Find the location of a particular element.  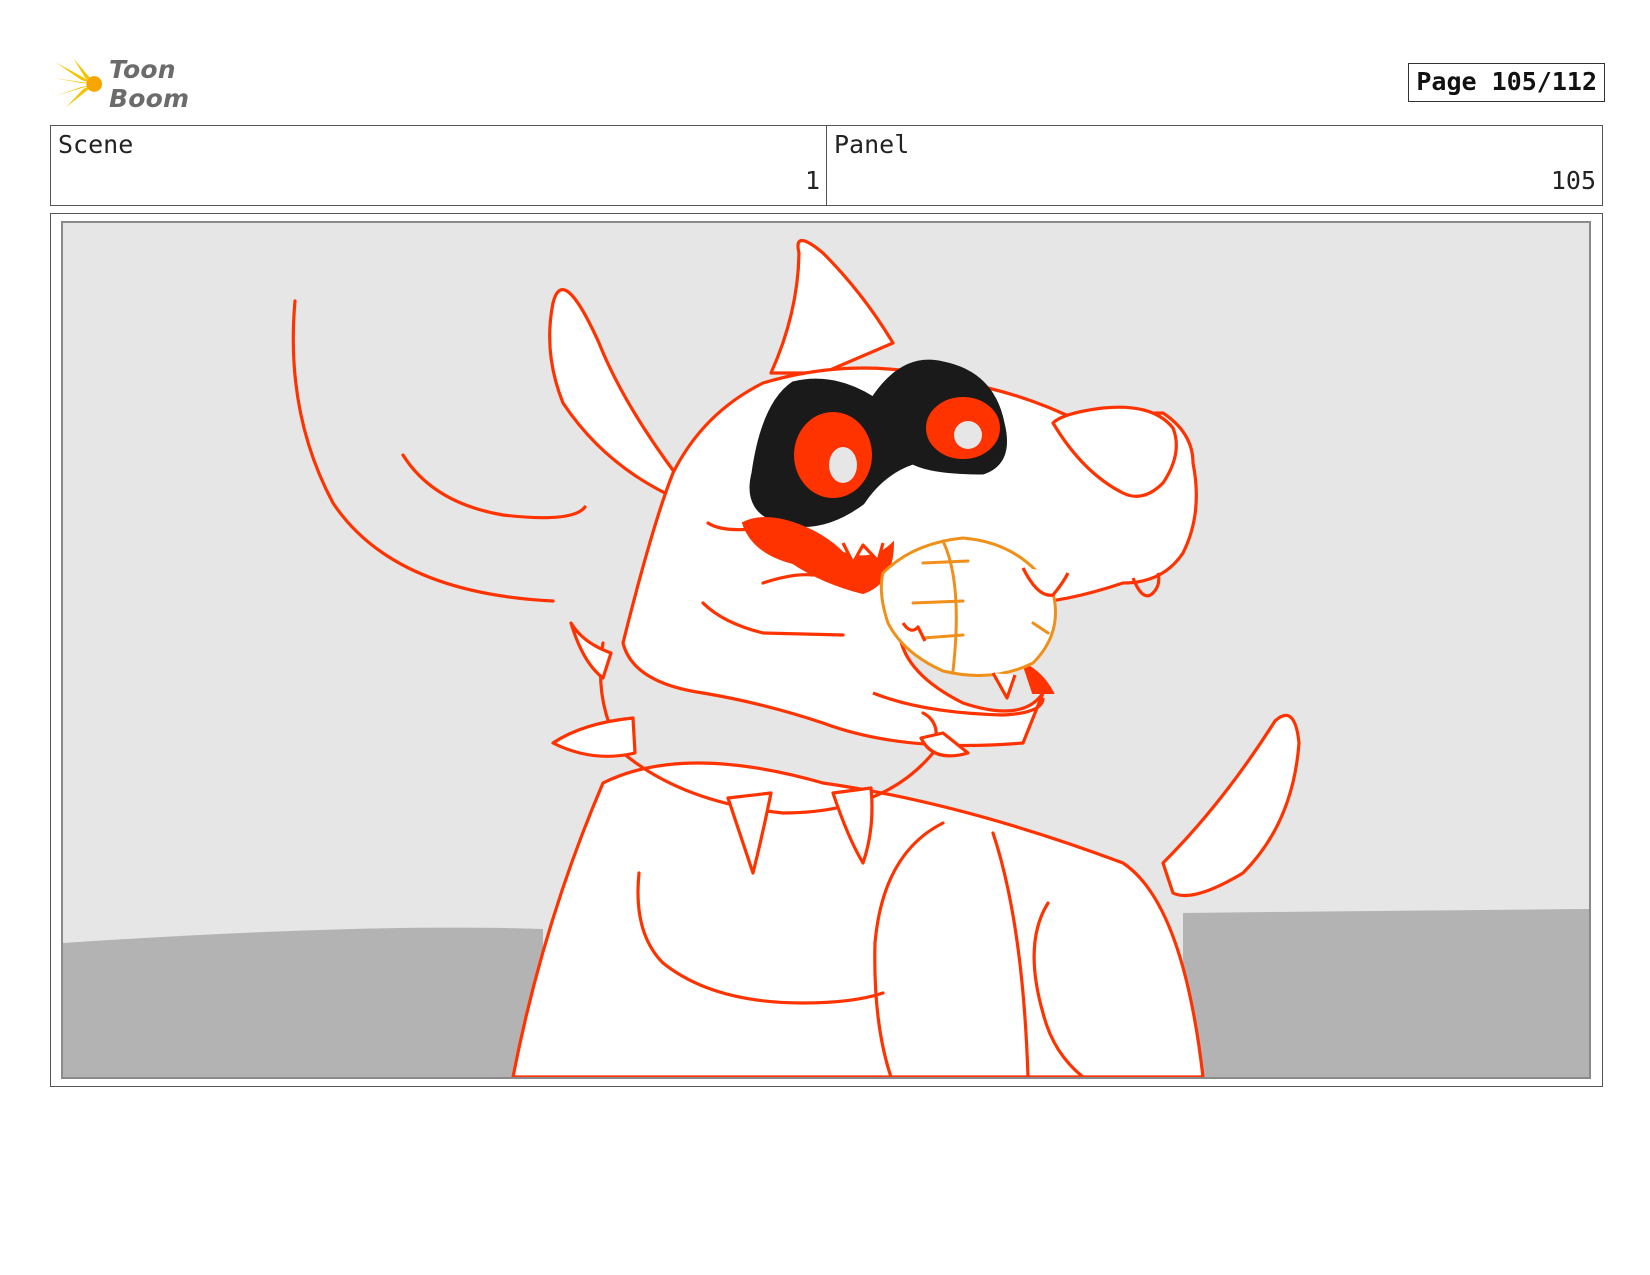

panel-cell: Panel 105 is located at coordinates (1214, 165).